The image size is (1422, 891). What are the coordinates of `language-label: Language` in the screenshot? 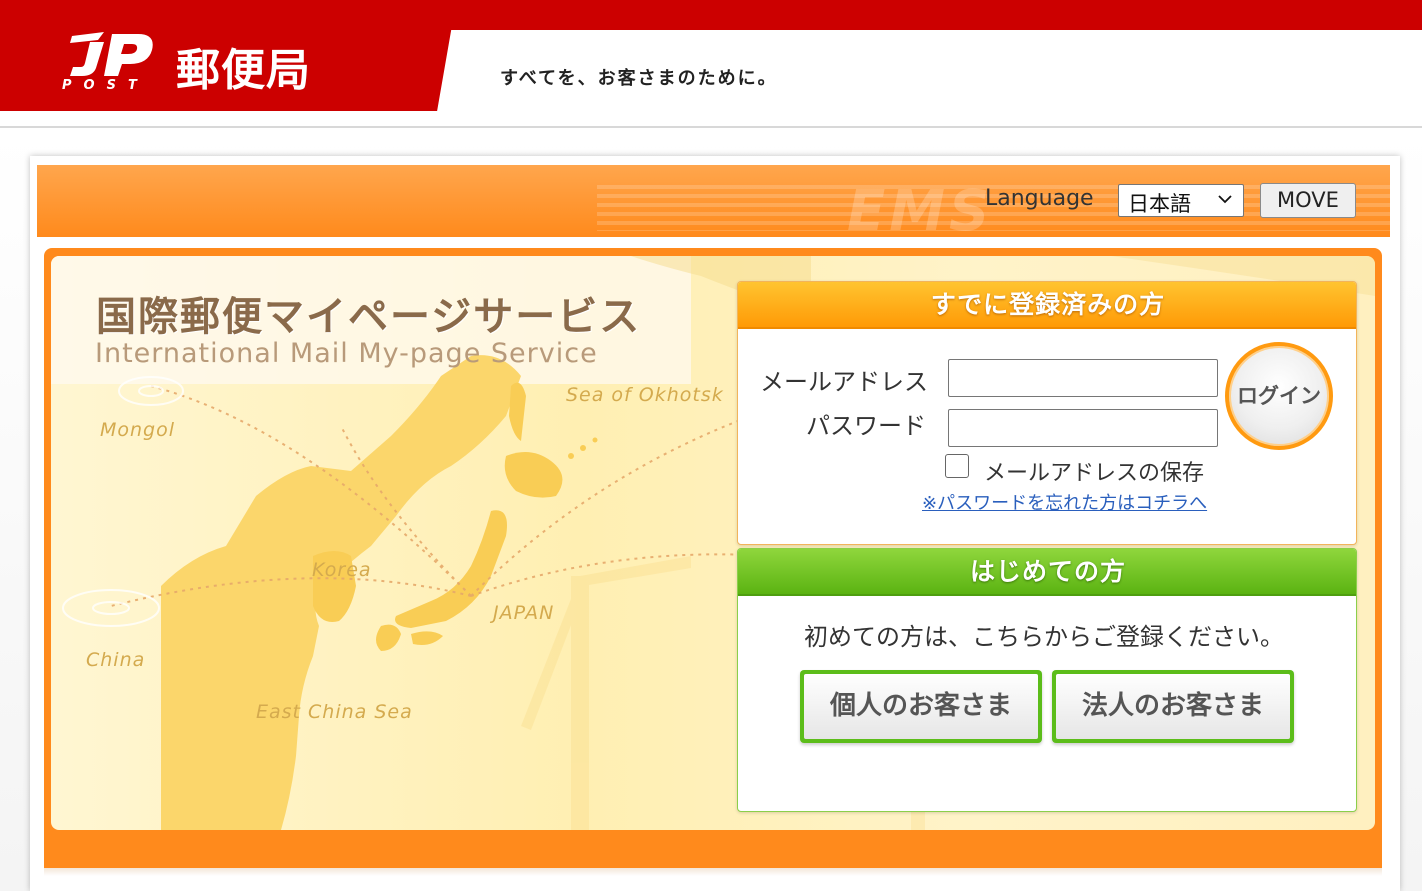 It's located at (1039, 198).